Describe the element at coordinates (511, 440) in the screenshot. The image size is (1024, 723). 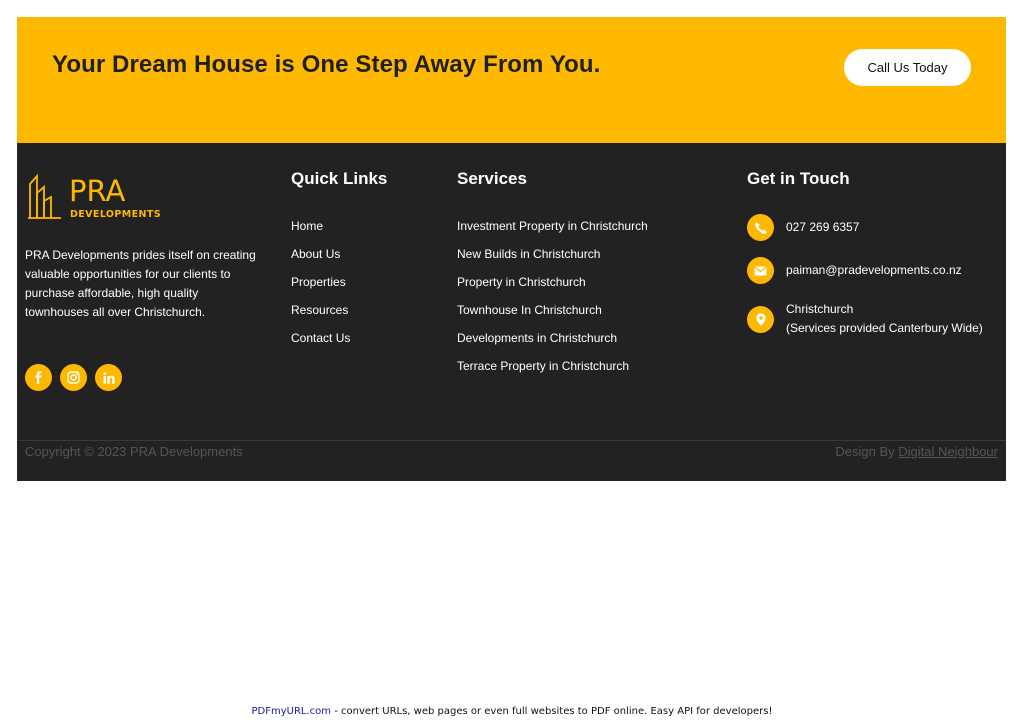
I see `footer-divider` at that location.